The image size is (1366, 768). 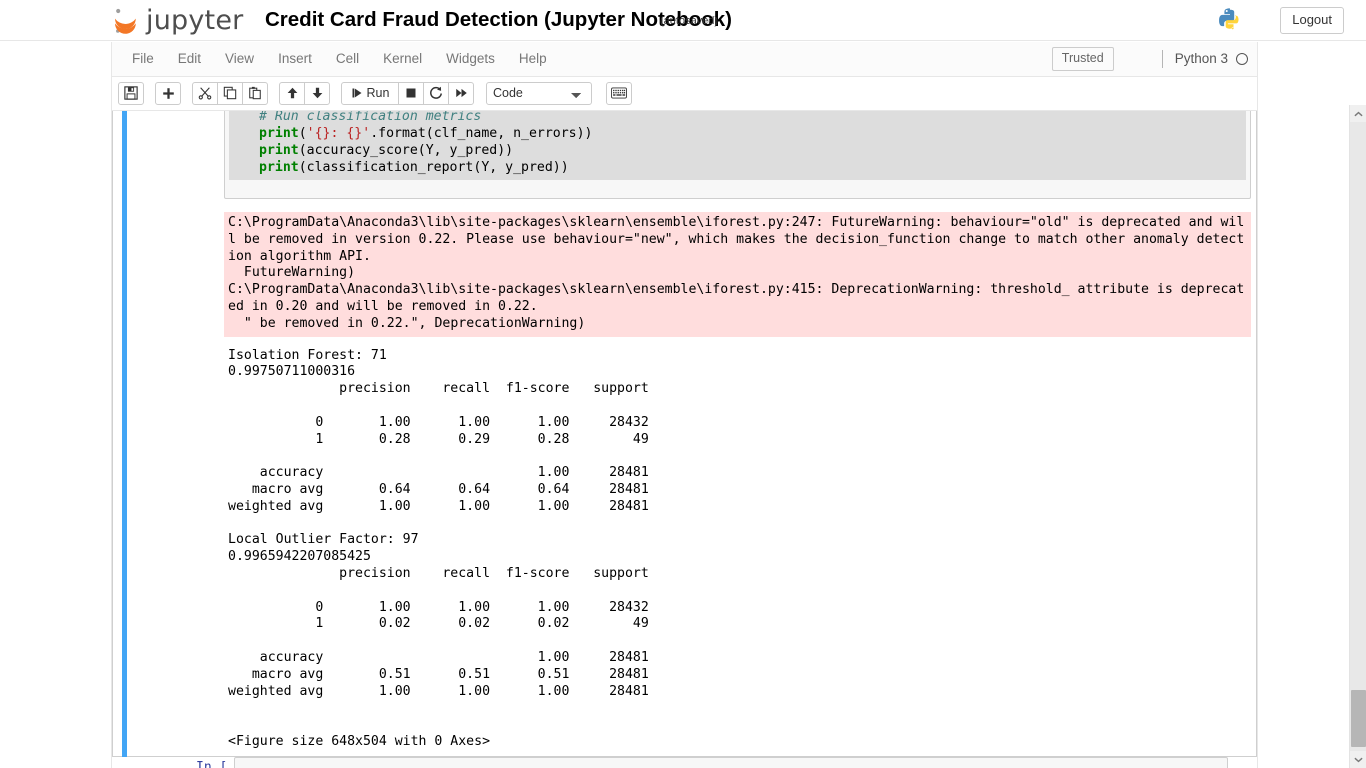 What do you see at coordinates (539, 93) in the screenshot?
I see `cell-type-select: Code Markdown Raw NBConvert Heading` at bounding box center [539, 93].